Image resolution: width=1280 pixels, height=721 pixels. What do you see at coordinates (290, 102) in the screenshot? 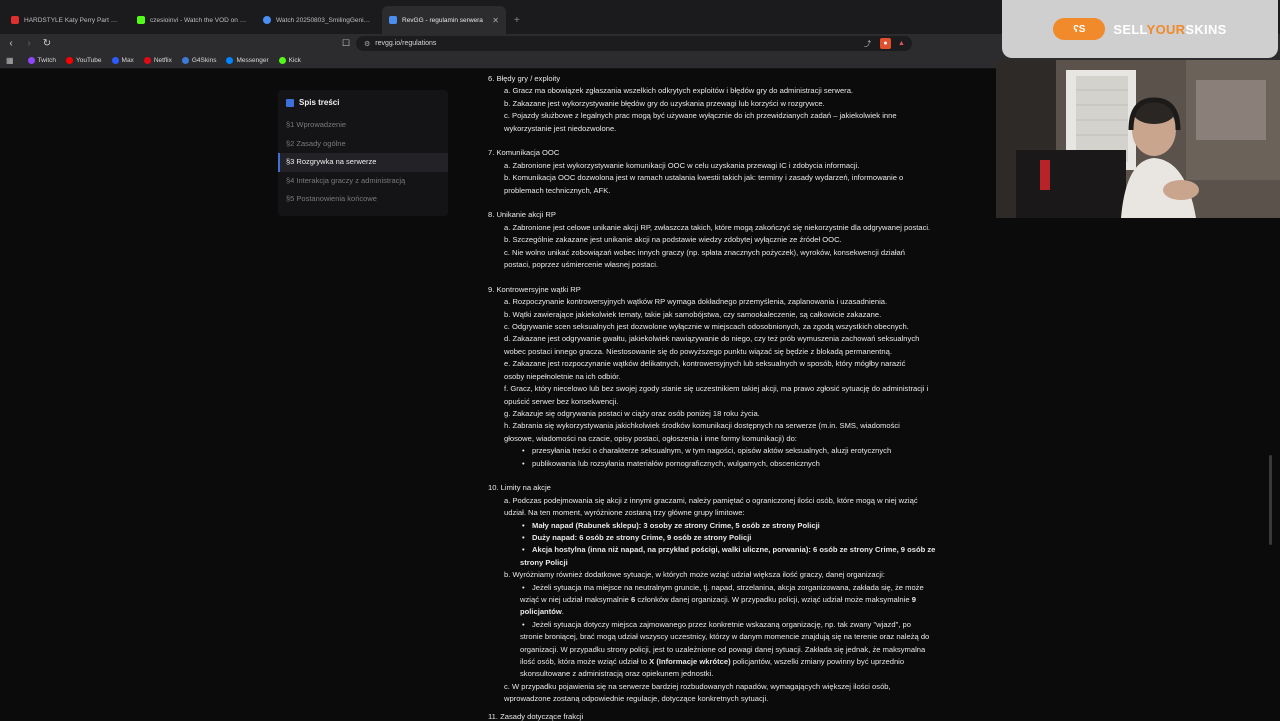
I see `book-icon` at bounding box center [290, 102].